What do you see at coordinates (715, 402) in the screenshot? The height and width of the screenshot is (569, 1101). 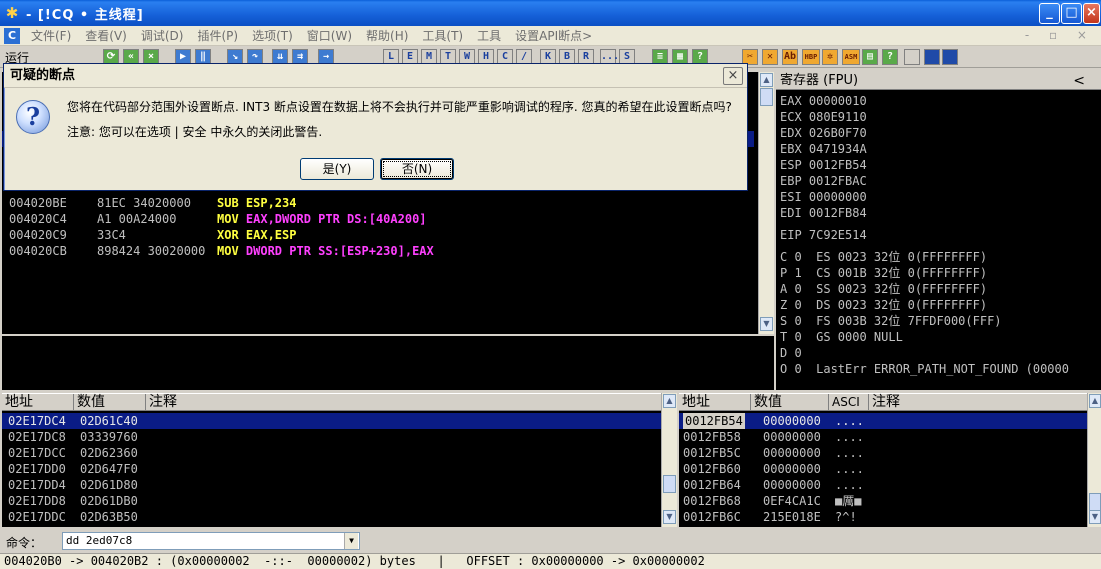 I see `stack-col-address: 地址` at bounding box center [715, 402].